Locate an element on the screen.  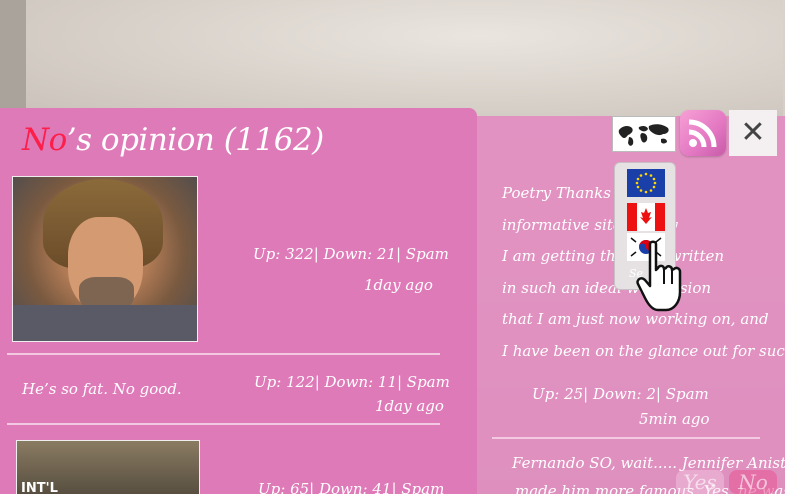
canada-flag-icon is located at coordinates (646, 217).